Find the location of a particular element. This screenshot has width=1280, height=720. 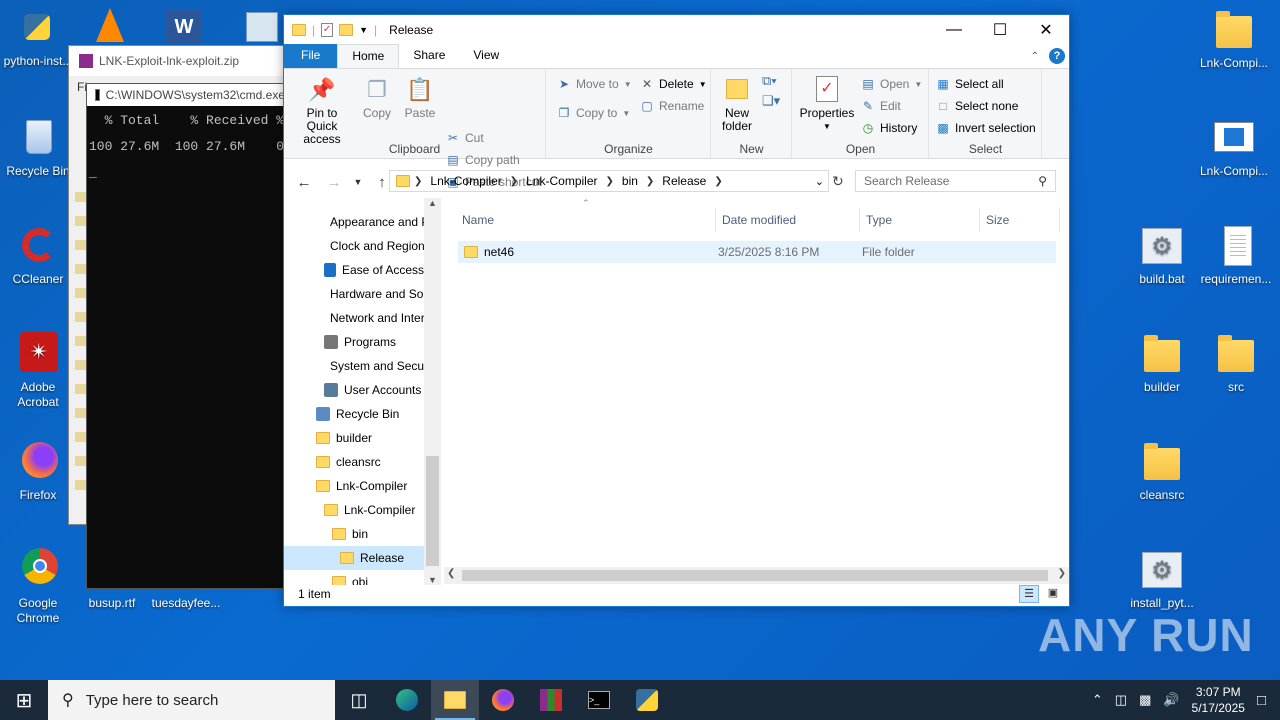

desktop-icon-build-bat: ⚙ build.bat is located at coordinates (1162, 255).